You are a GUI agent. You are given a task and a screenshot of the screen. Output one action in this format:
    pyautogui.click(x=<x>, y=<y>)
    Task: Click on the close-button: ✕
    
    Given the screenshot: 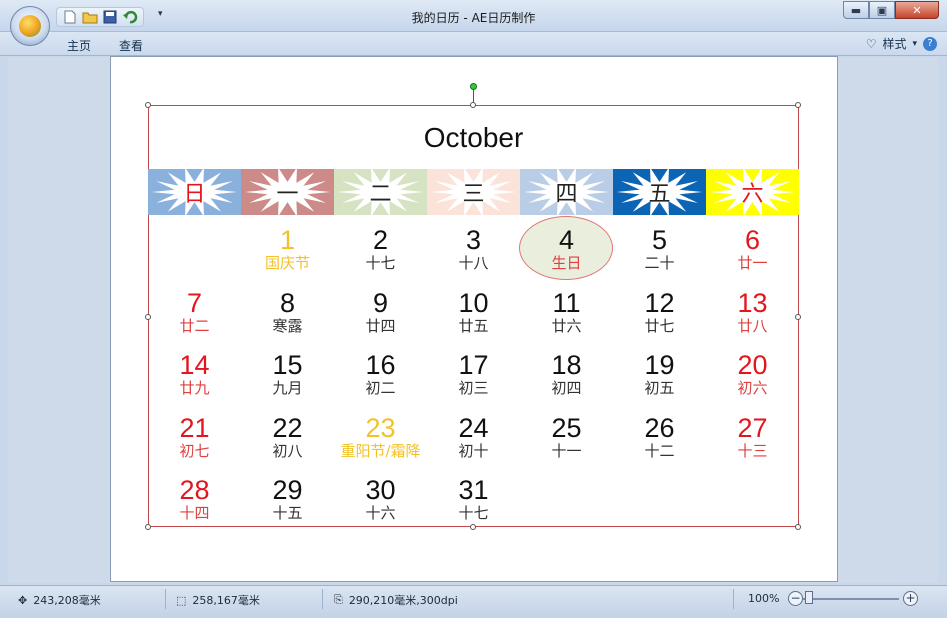 What is the action you would take?
    pyautogui.click(x=917, y=10)
    